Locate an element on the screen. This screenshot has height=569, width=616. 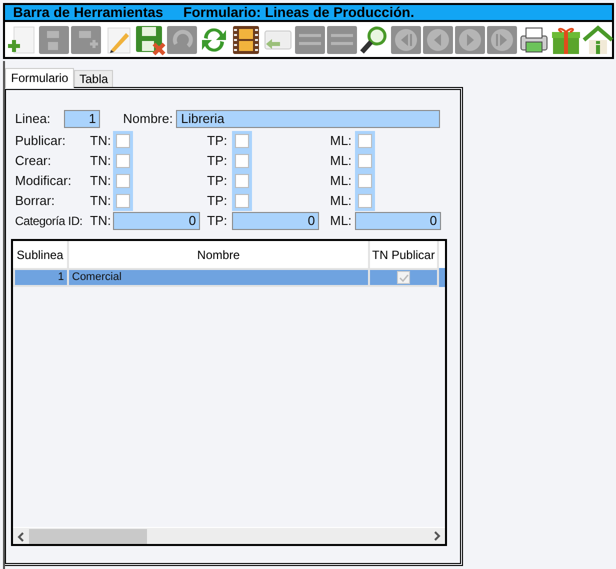
field-label: Nombre: is located at coordinates (148, 119).